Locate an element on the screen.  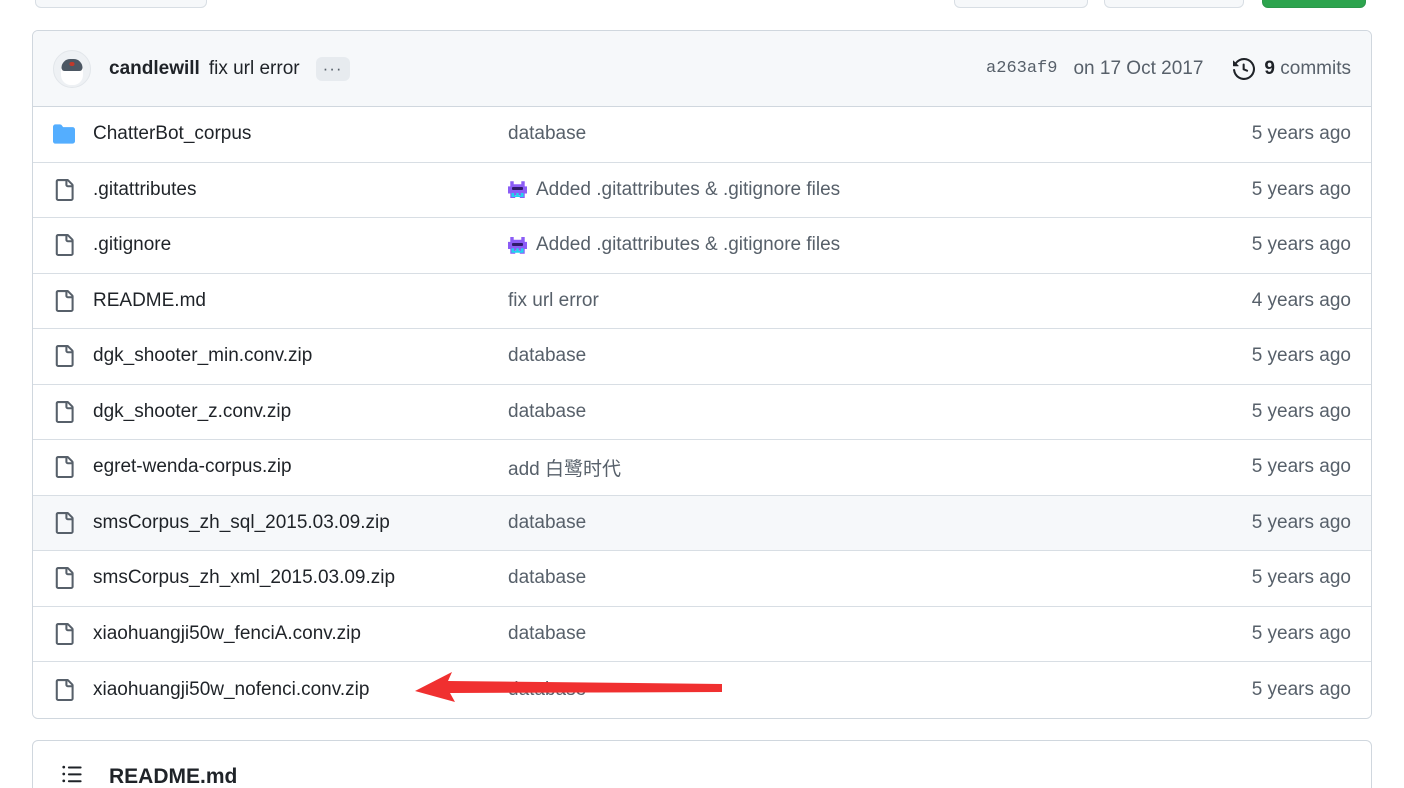
branch-button is located at coordinates (121, 4).